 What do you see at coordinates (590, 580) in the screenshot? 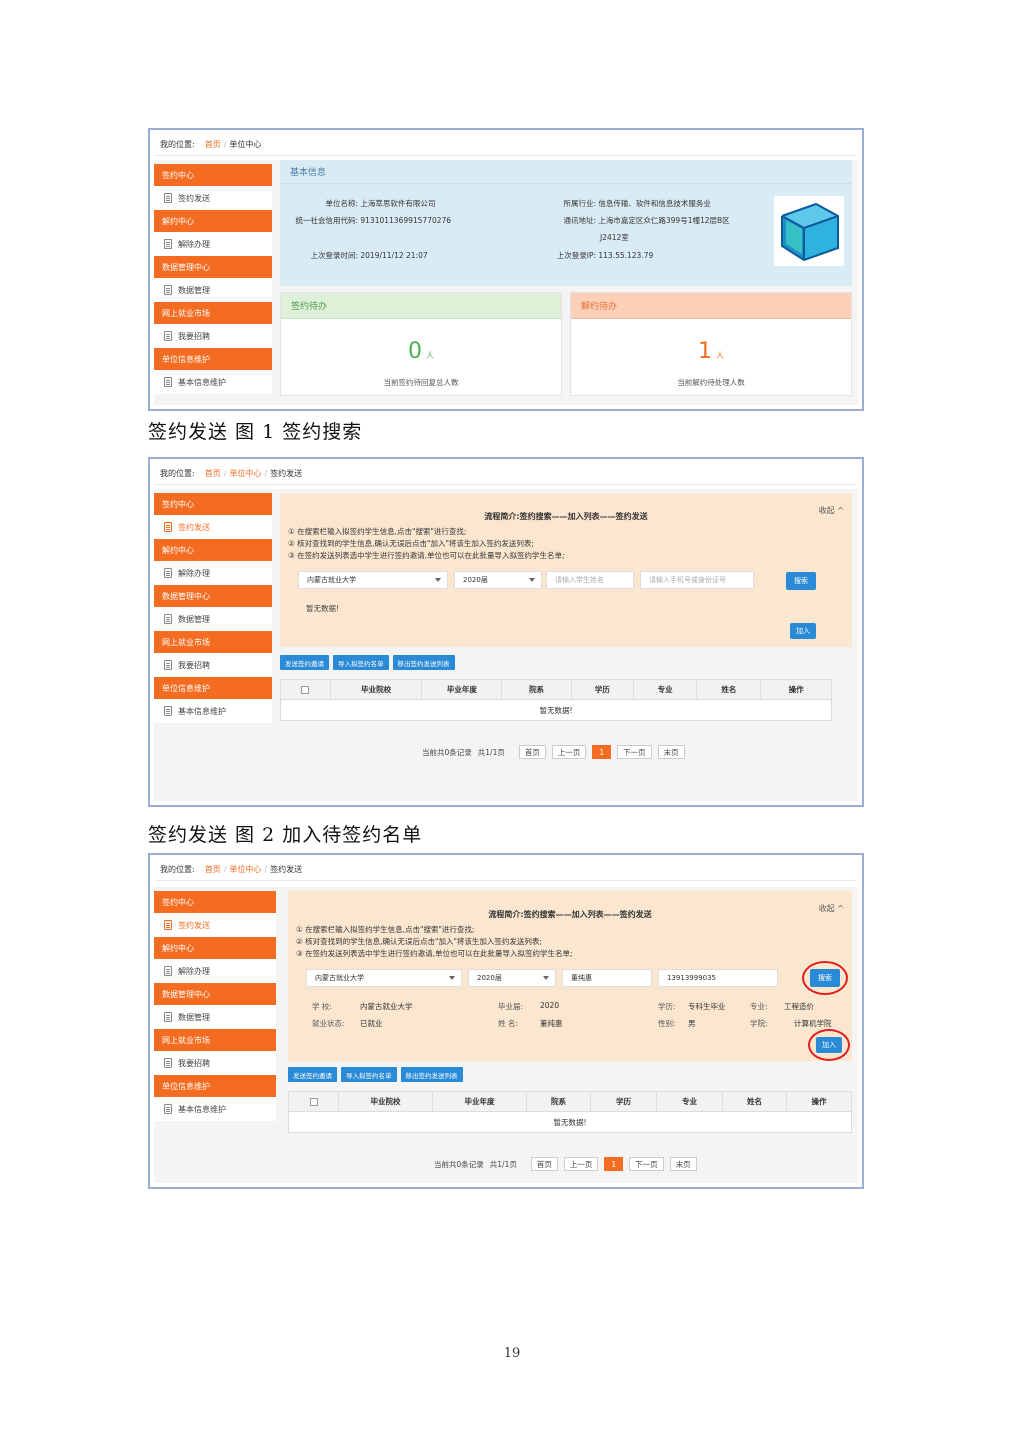
I see `student-name-input: 请输入学生姓名` at bounding box center [590, 580].